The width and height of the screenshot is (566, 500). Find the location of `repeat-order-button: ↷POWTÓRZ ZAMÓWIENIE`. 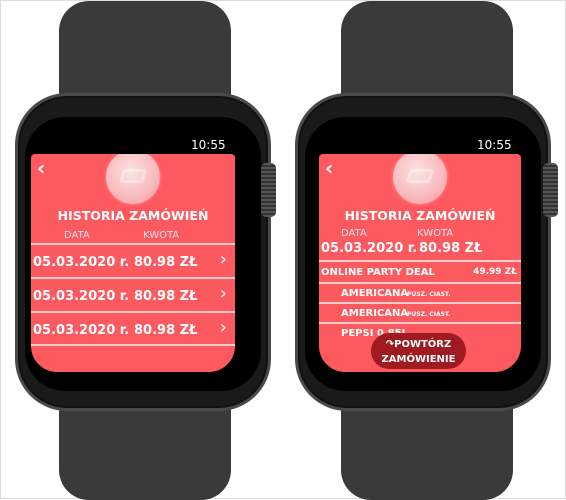

repeat-order-button: ↷POWTÓRZ ZAMÓWIENIE is located at coordinates (418, 351).